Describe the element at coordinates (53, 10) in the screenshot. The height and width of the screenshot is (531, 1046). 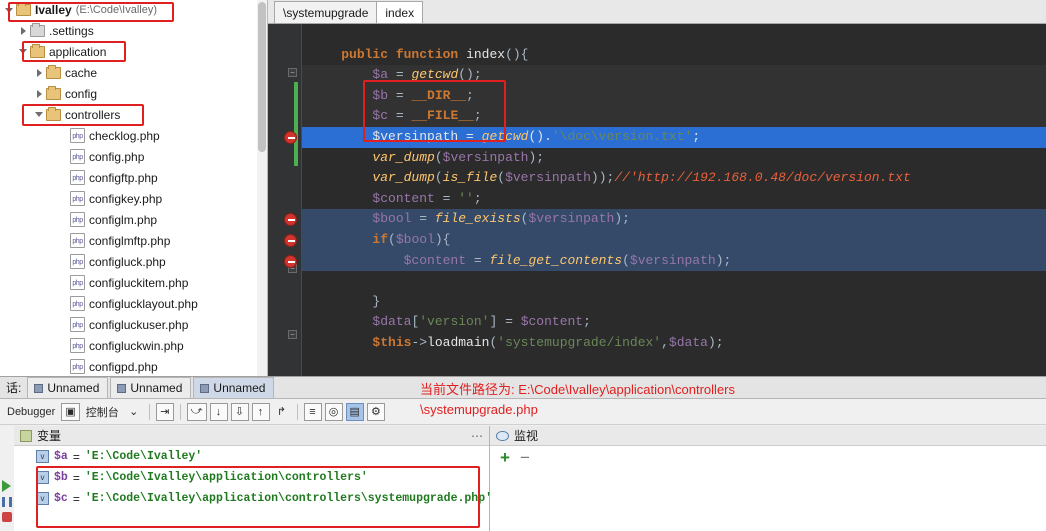
I see `tree-root-label: Ivalley` at that location.